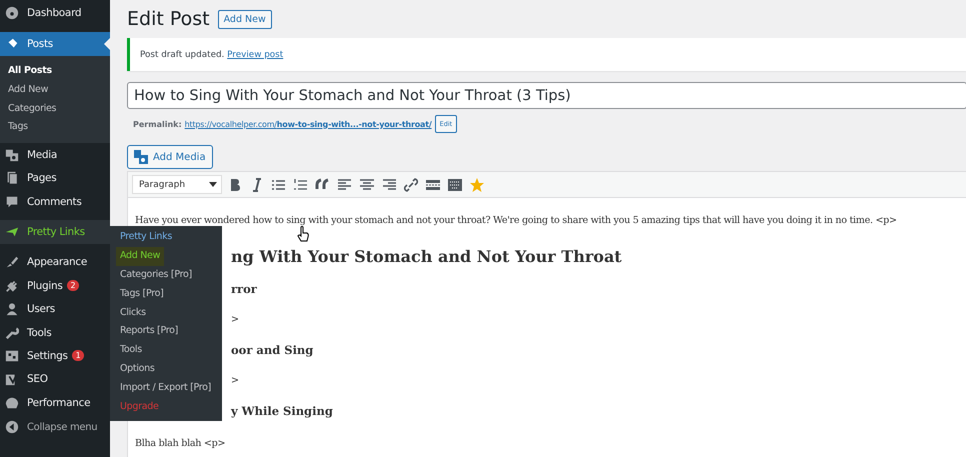 The height and width of the screenshot is (457, 966). What do you see at coordinates (55, 286) in the screenshot?
I see `sidebar-item: Plugins 2` at bounding box center [55, 286].